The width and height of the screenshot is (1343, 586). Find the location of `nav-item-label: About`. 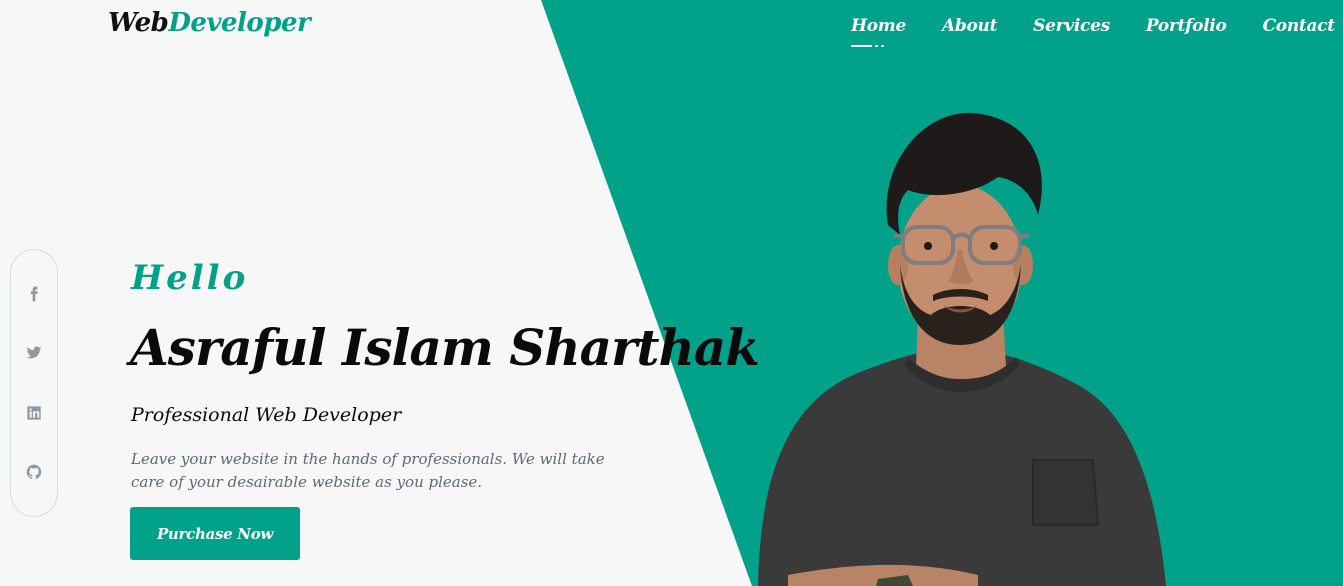

nav-item-label: About is located at coordinates (970, 26).